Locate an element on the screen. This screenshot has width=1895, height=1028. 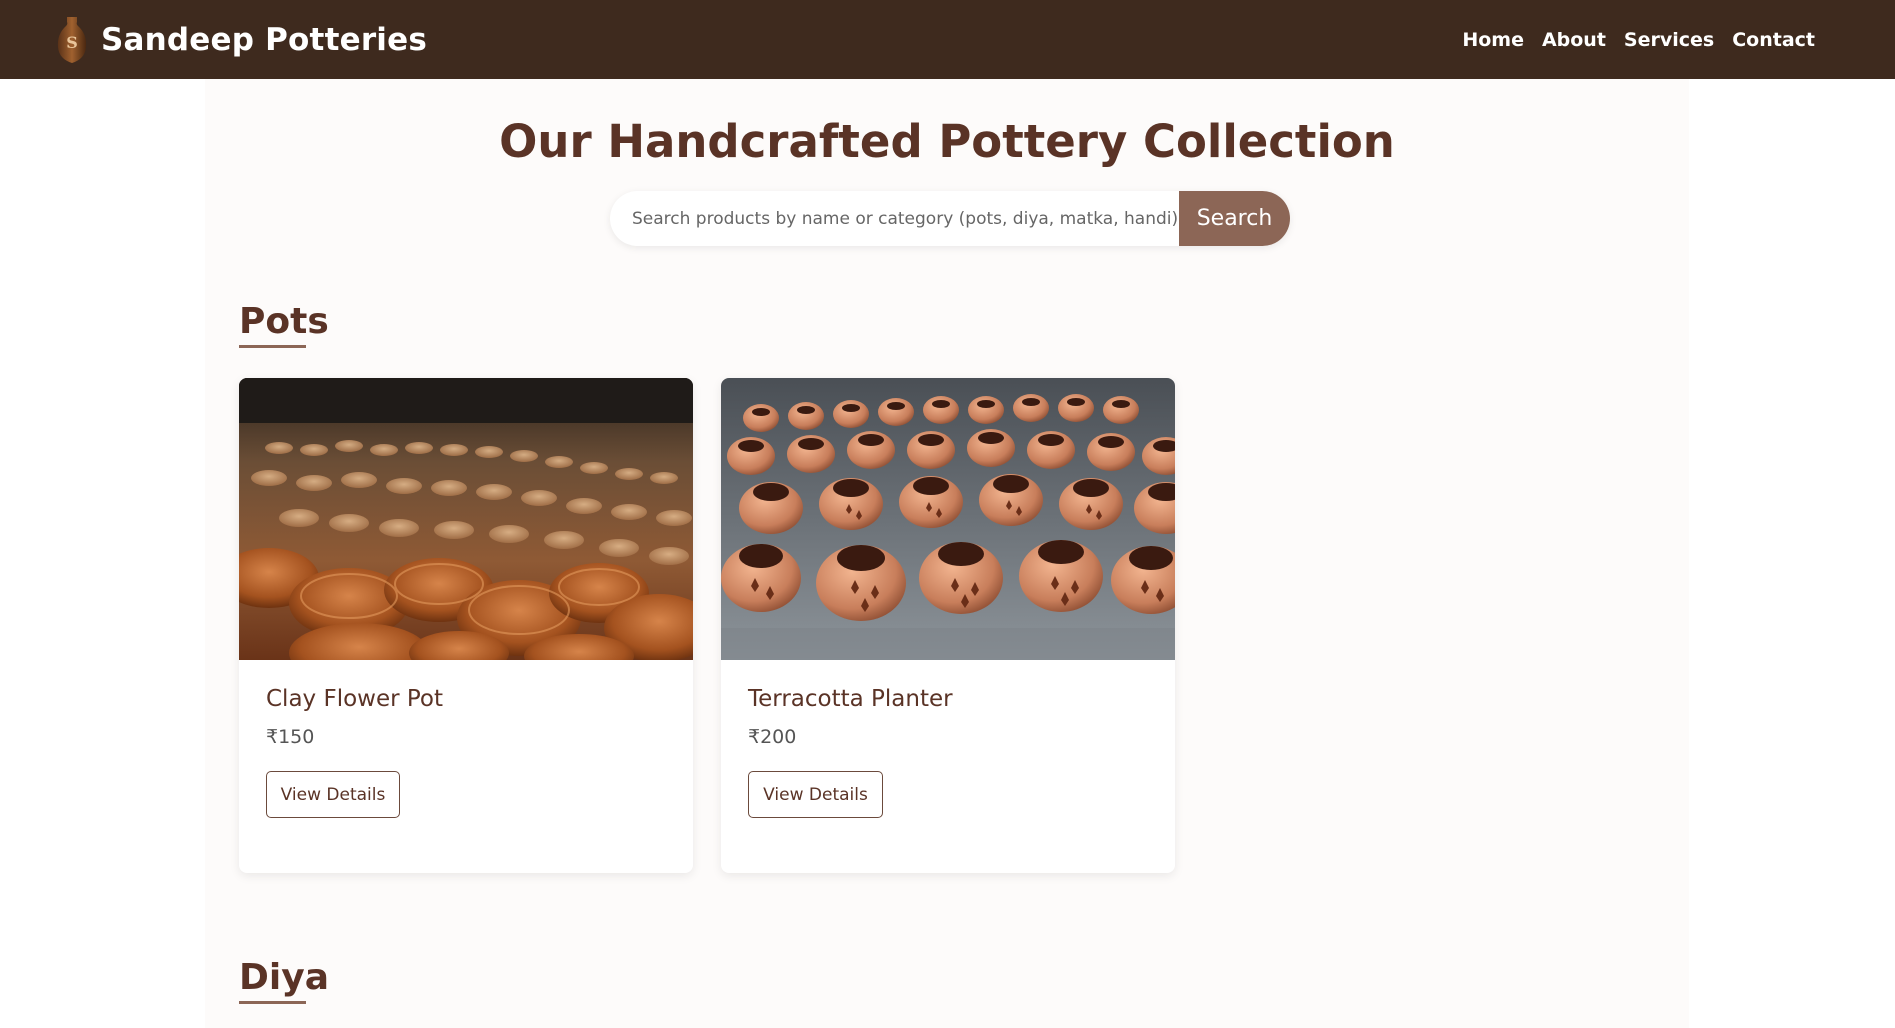
product-card: Terracotta Planter ₹200 View Details is located at coordinates (948, 625).